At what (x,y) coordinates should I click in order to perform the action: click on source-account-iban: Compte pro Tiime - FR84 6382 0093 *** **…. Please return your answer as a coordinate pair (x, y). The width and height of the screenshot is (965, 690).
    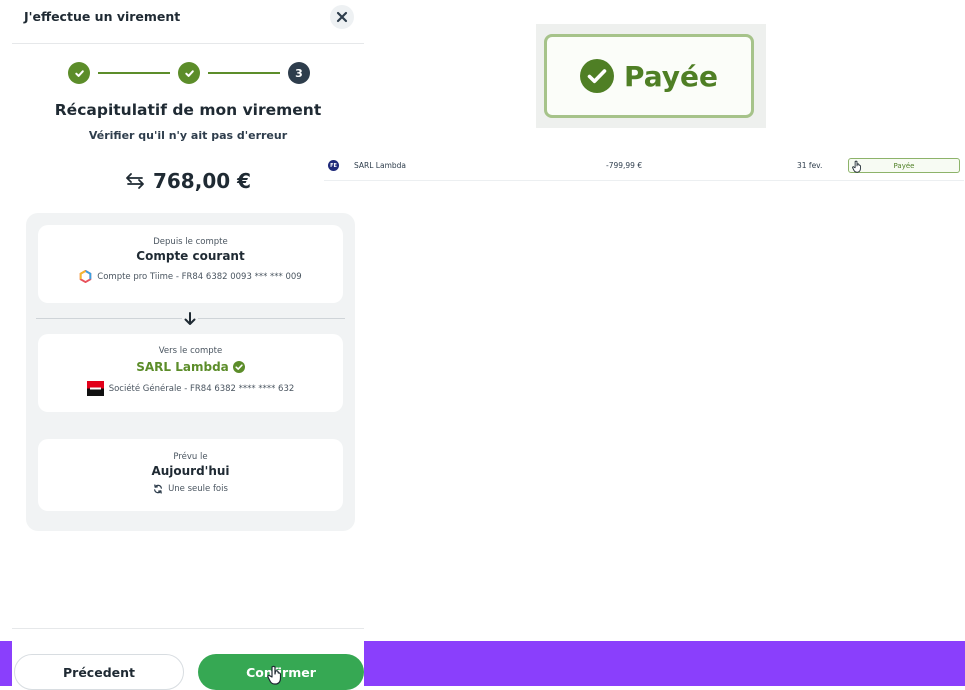
    Looking at the image, I should click on (199, 276).